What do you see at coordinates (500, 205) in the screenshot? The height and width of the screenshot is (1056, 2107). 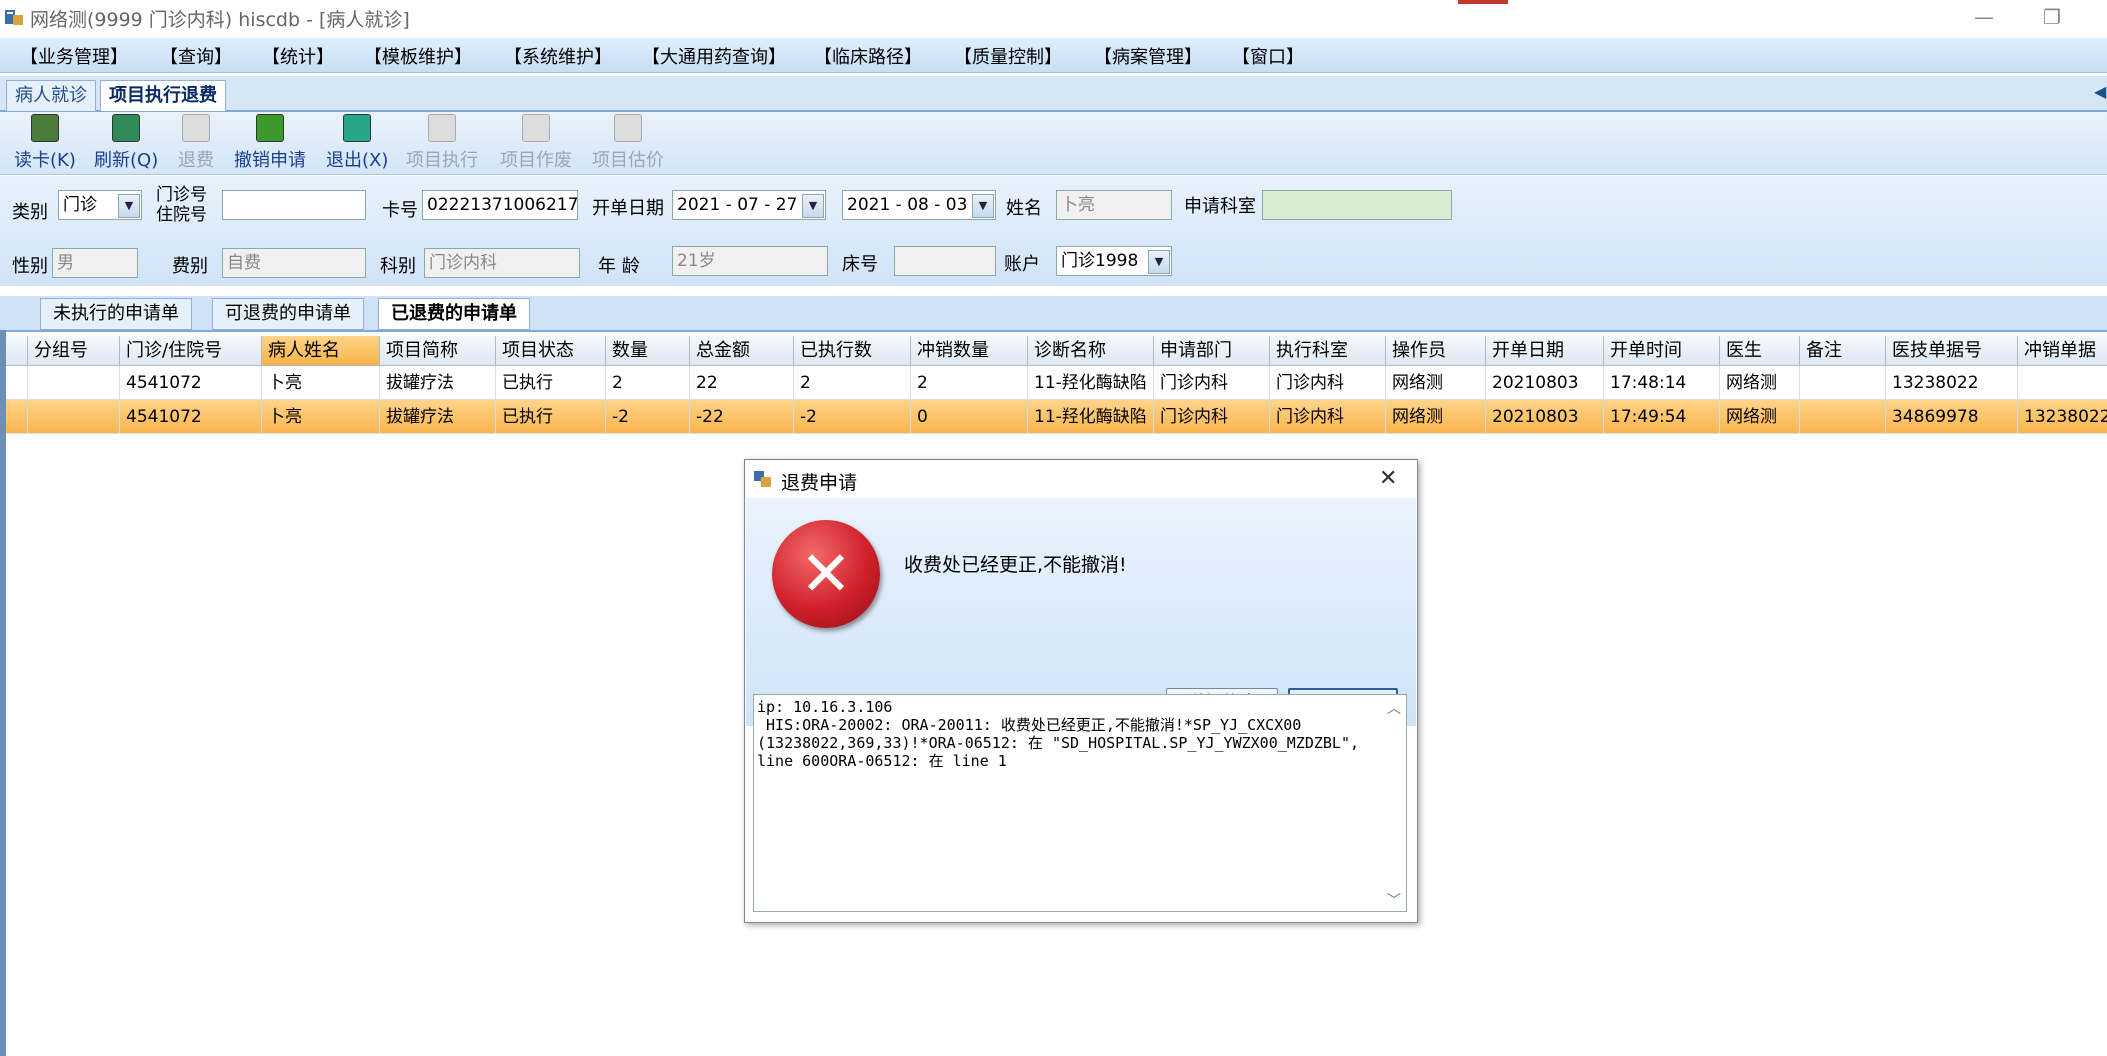 I see `card-no-input: 0222137100621734` at bounding box center [500, 205].